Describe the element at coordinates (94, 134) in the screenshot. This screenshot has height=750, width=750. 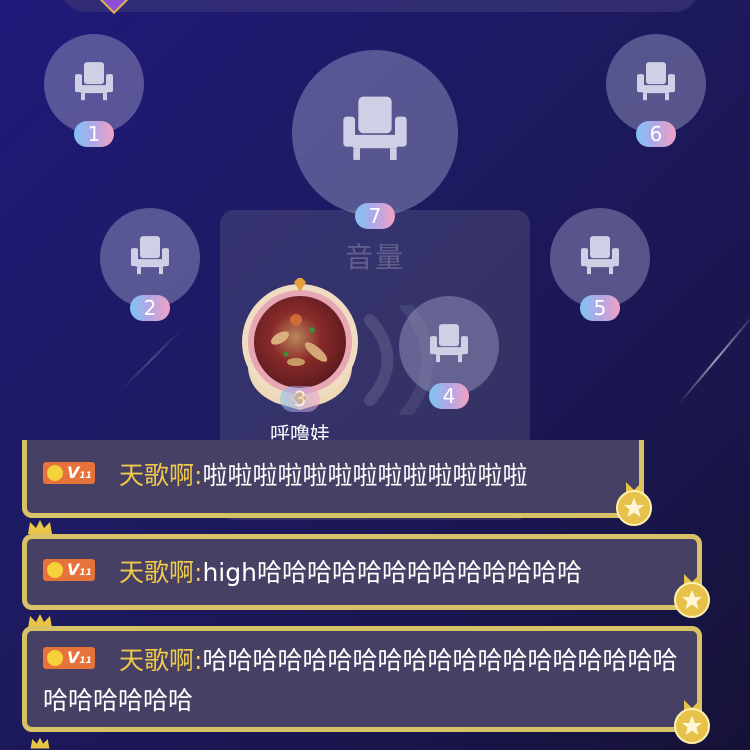
I see `seat-number-badge: 1` at that location.